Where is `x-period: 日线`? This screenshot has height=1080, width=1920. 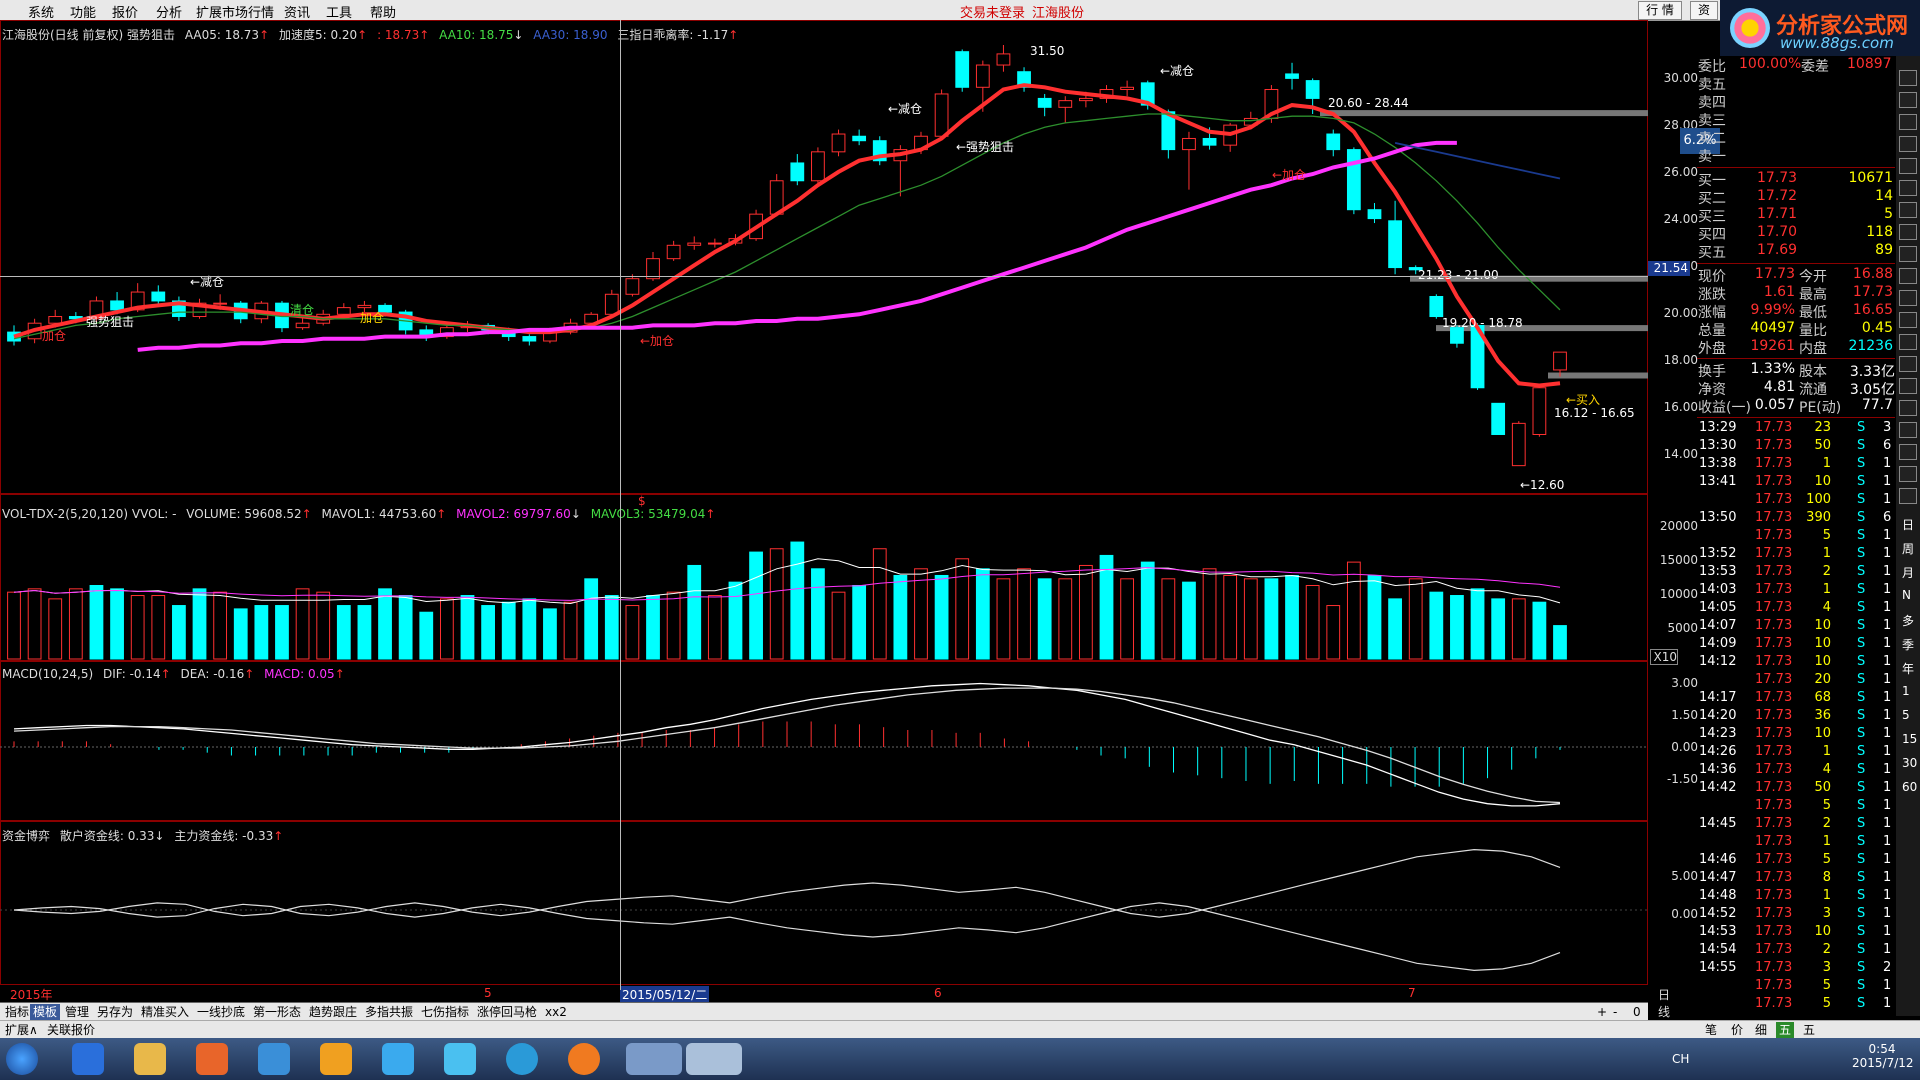
x-period: 日线 is located at coordinates (1664, 1003).